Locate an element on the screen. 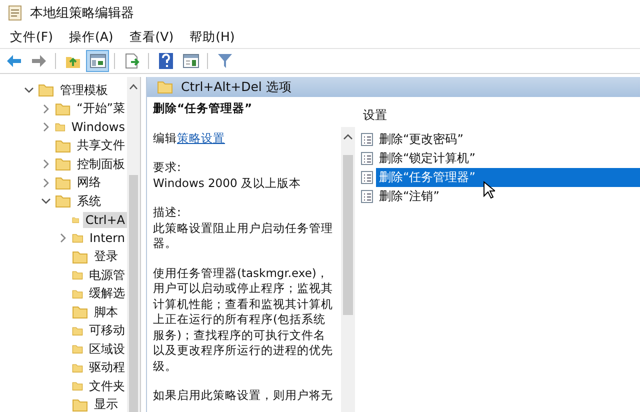 This screenshot has height=412, width=640. tree-item: Intern is located at coordinates (107, 238).